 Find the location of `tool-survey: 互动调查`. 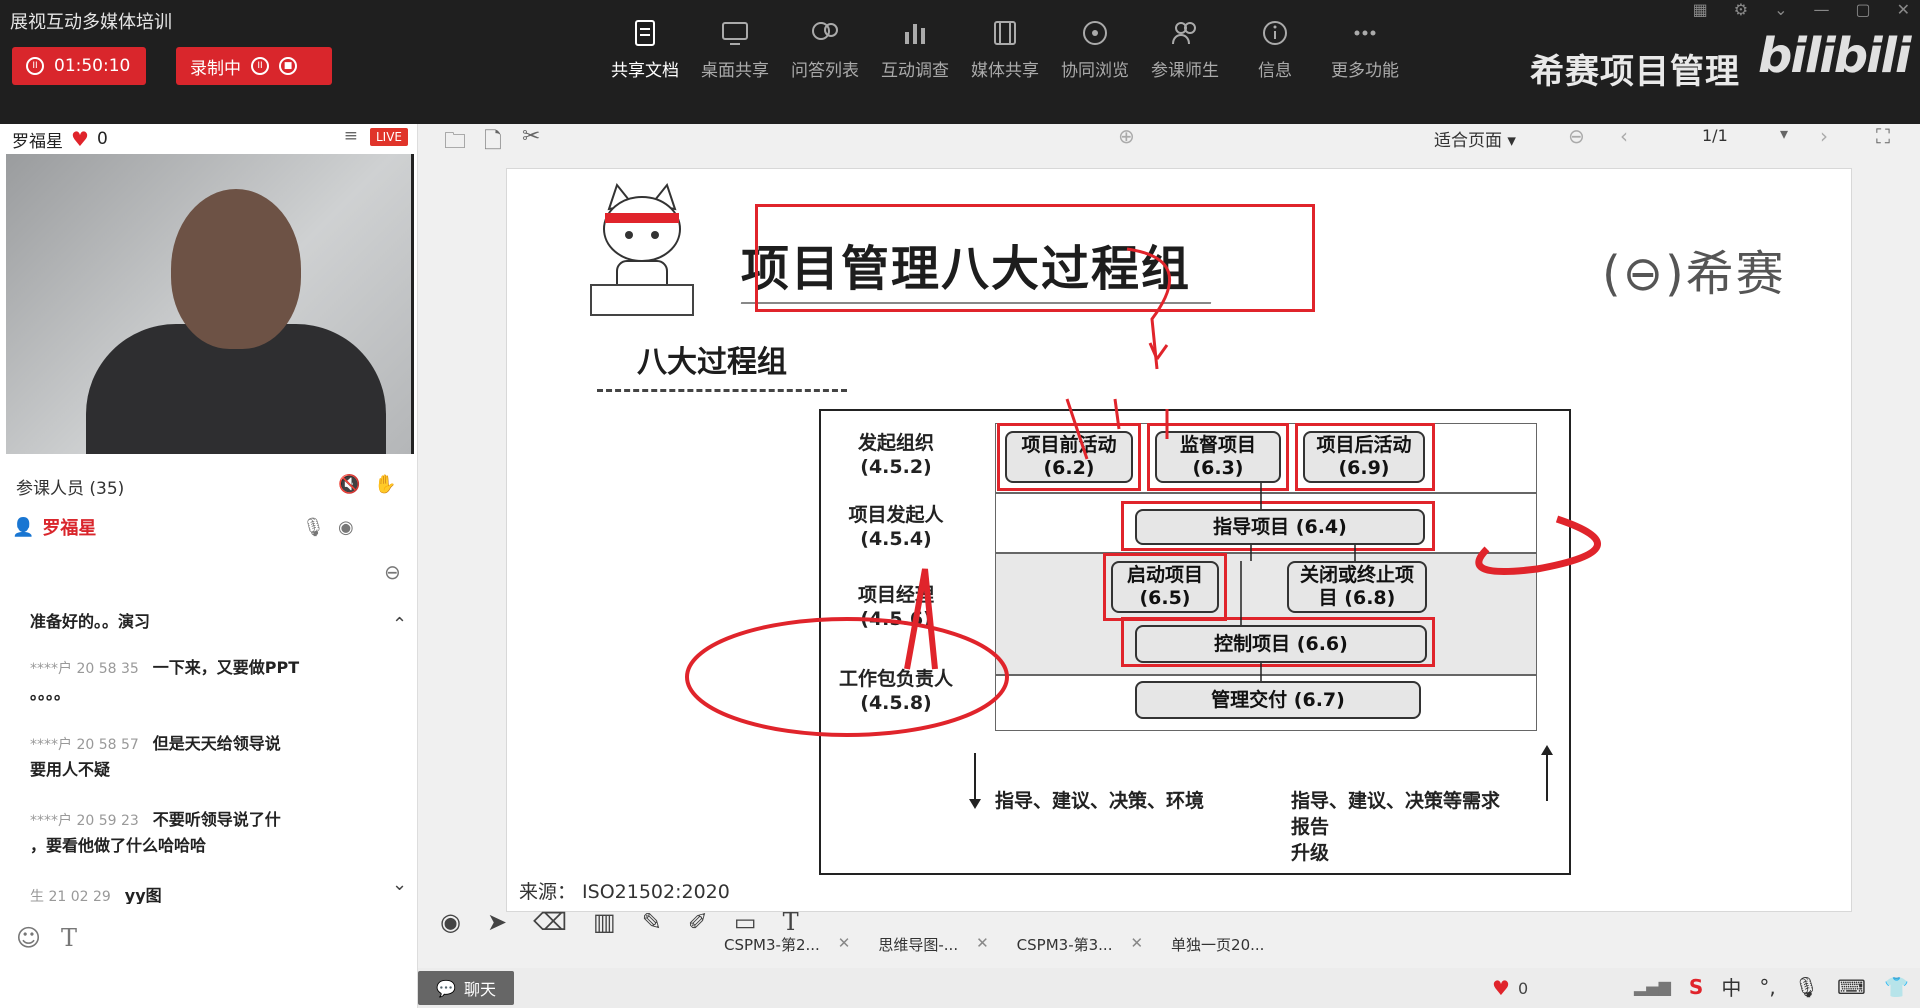

tool-survey: 互动调查 is located at coordinates (915, 49).